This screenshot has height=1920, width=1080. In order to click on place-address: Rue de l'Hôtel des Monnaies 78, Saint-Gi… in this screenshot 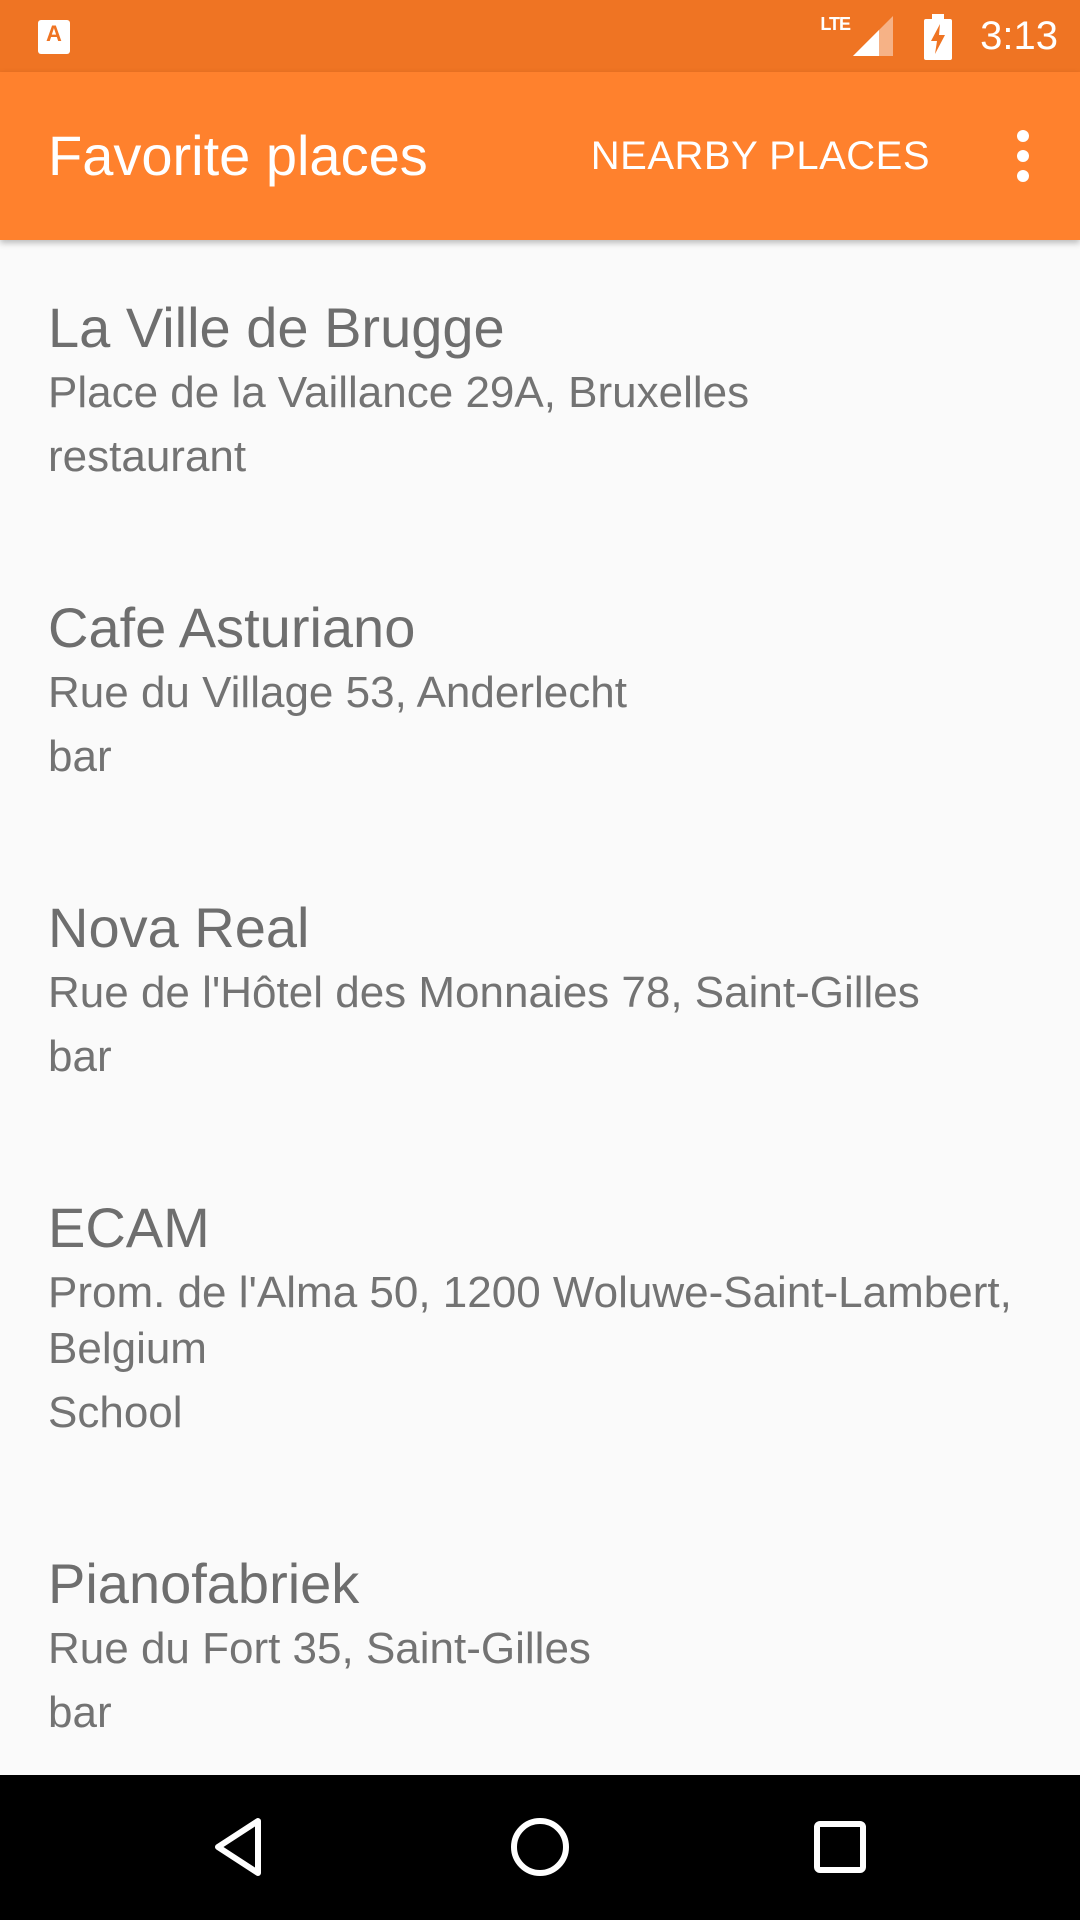, I will do `click(484, 992)`.